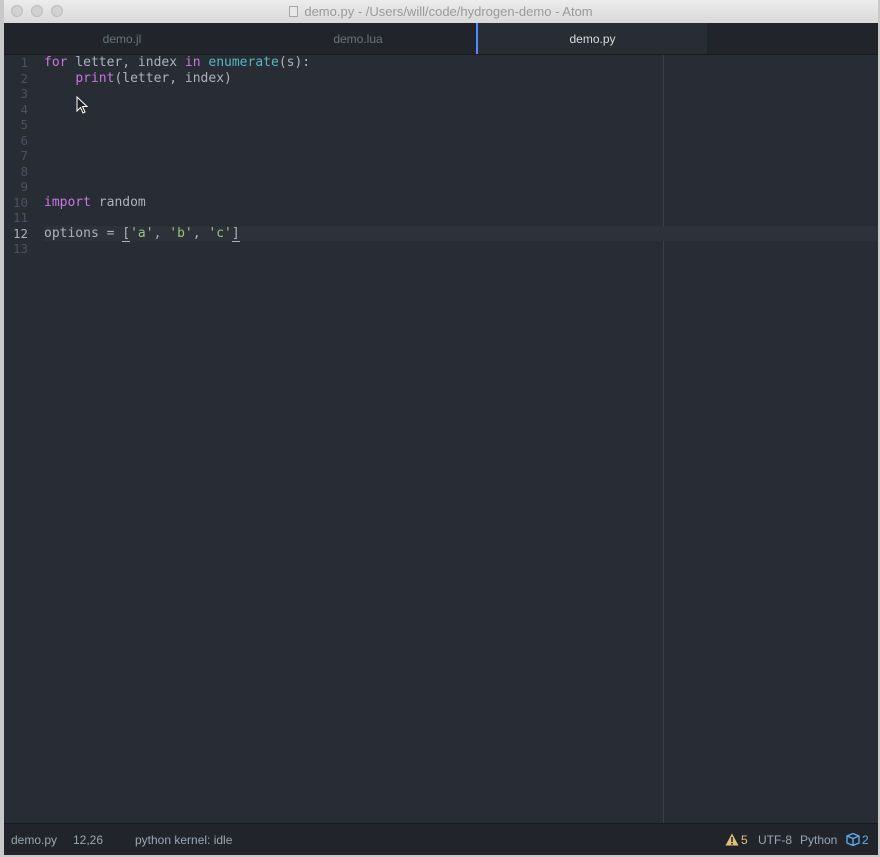 Image resolution: width=880 pixels, height=857 pixels. What do you see at coordinates (20, 217) in the screenshot?
I see `line-number: 11` at bounding box center [20, 217].